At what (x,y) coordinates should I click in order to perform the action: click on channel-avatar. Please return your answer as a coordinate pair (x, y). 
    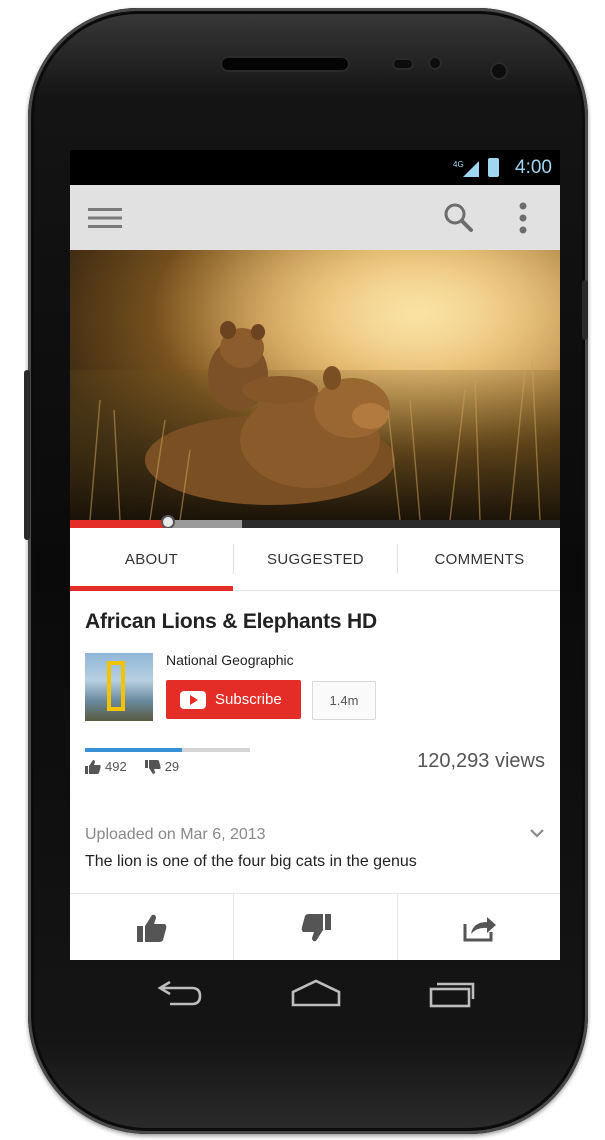
    Looking at the image, I should click on (119, 687).